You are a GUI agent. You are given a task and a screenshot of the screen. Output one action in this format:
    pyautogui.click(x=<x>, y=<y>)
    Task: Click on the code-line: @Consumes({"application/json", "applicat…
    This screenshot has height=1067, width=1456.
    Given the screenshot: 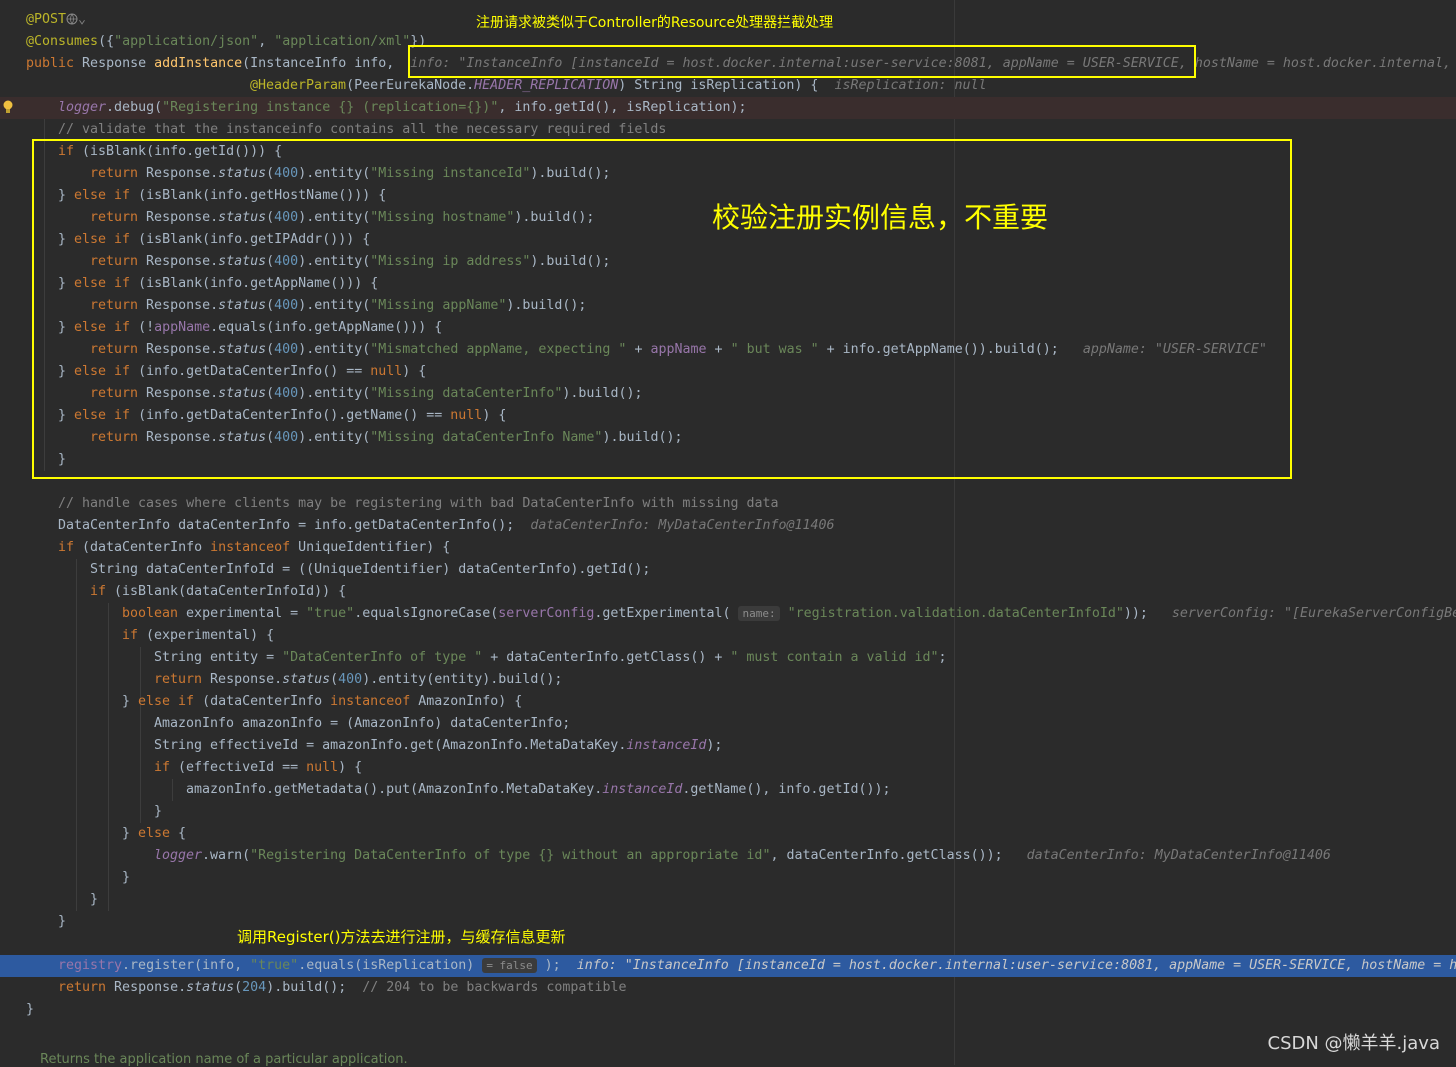 What is the action you would take?
    pyautogui.click(x=226, y=41)
    